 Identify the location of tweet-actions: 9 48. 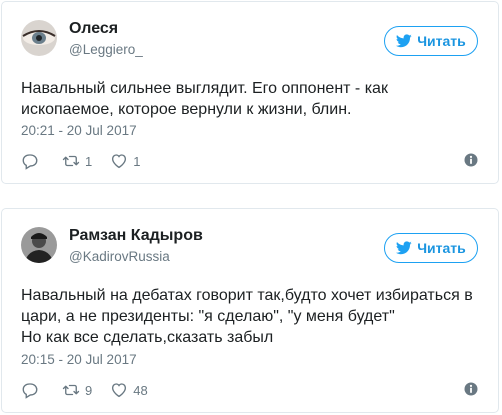
(249, 390).